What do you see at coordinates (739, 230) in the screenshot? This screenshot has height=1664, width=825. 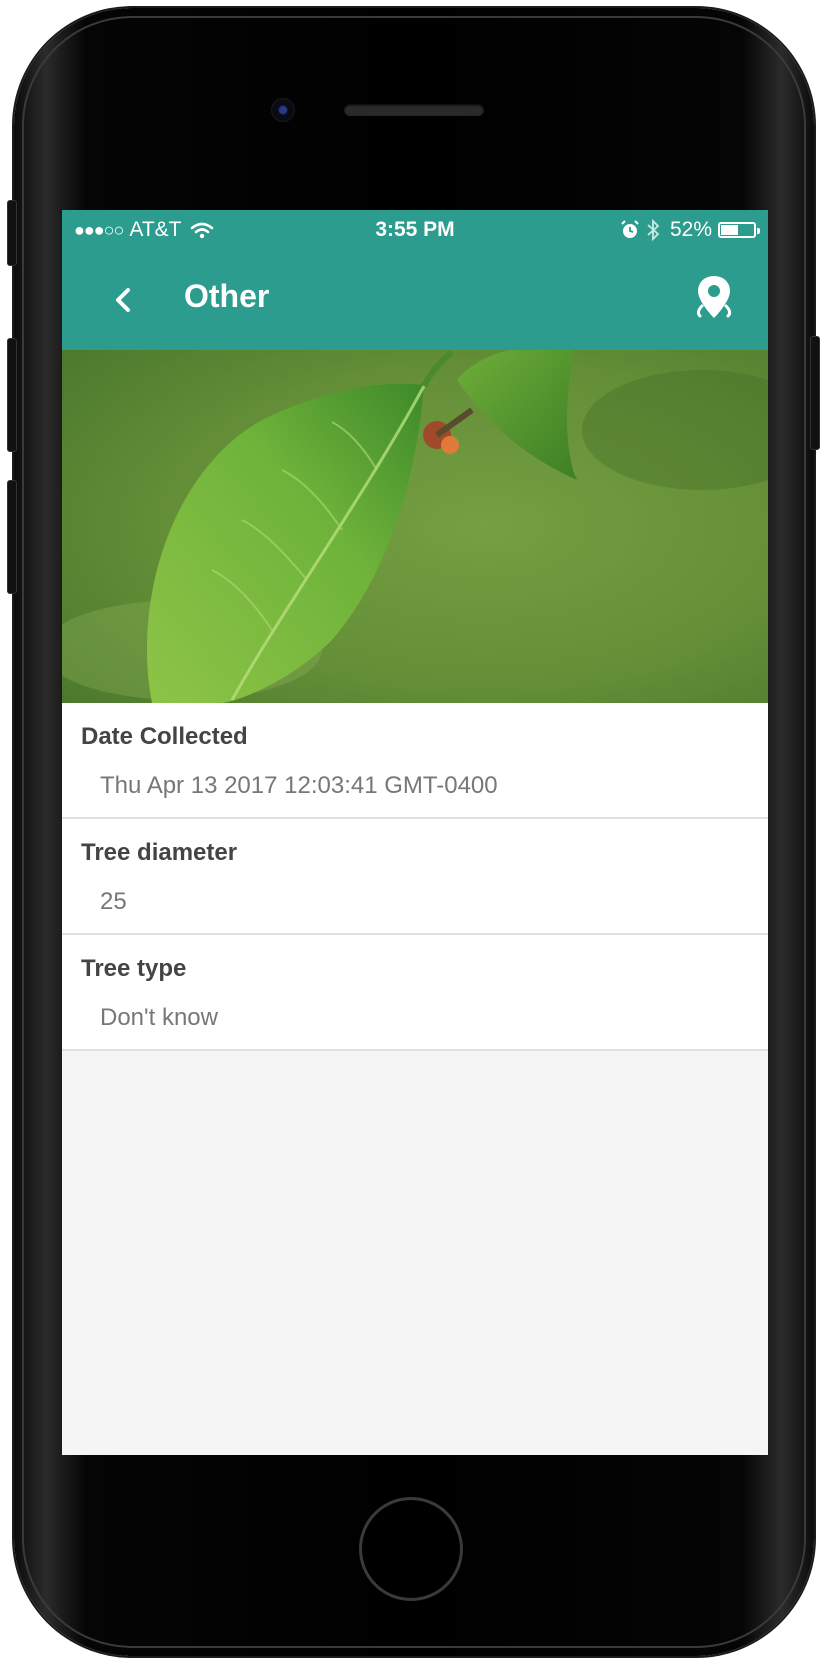 I see `battery-icon` at bounding box center [739, 230].